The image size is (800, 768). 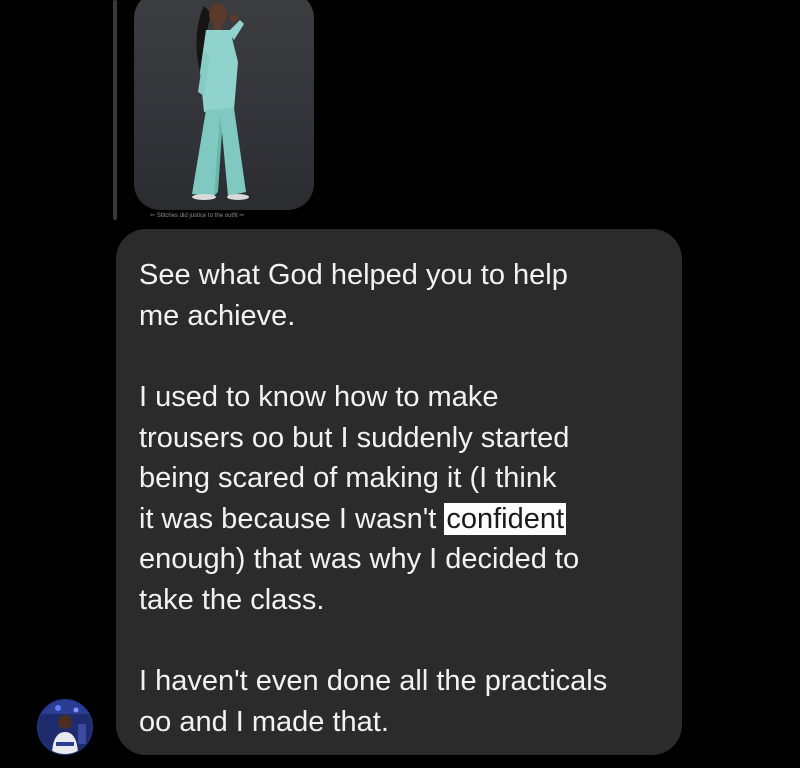 I want to click on sender-avatar, so click(x=65, y=727).